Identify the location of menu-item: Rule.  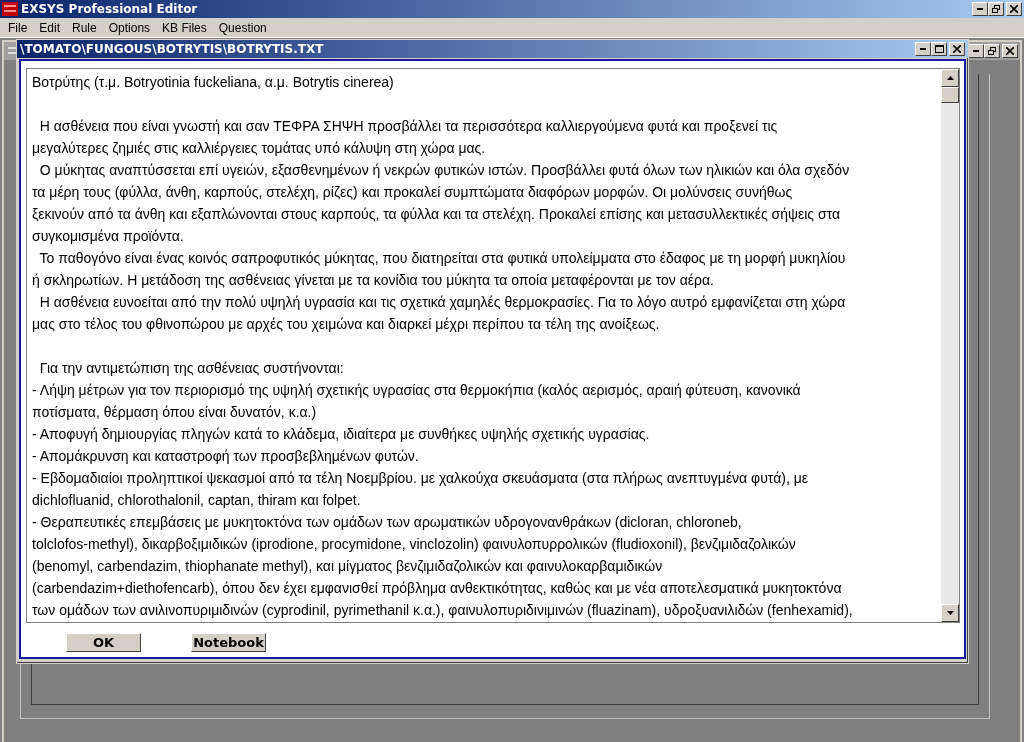
(84, 27).